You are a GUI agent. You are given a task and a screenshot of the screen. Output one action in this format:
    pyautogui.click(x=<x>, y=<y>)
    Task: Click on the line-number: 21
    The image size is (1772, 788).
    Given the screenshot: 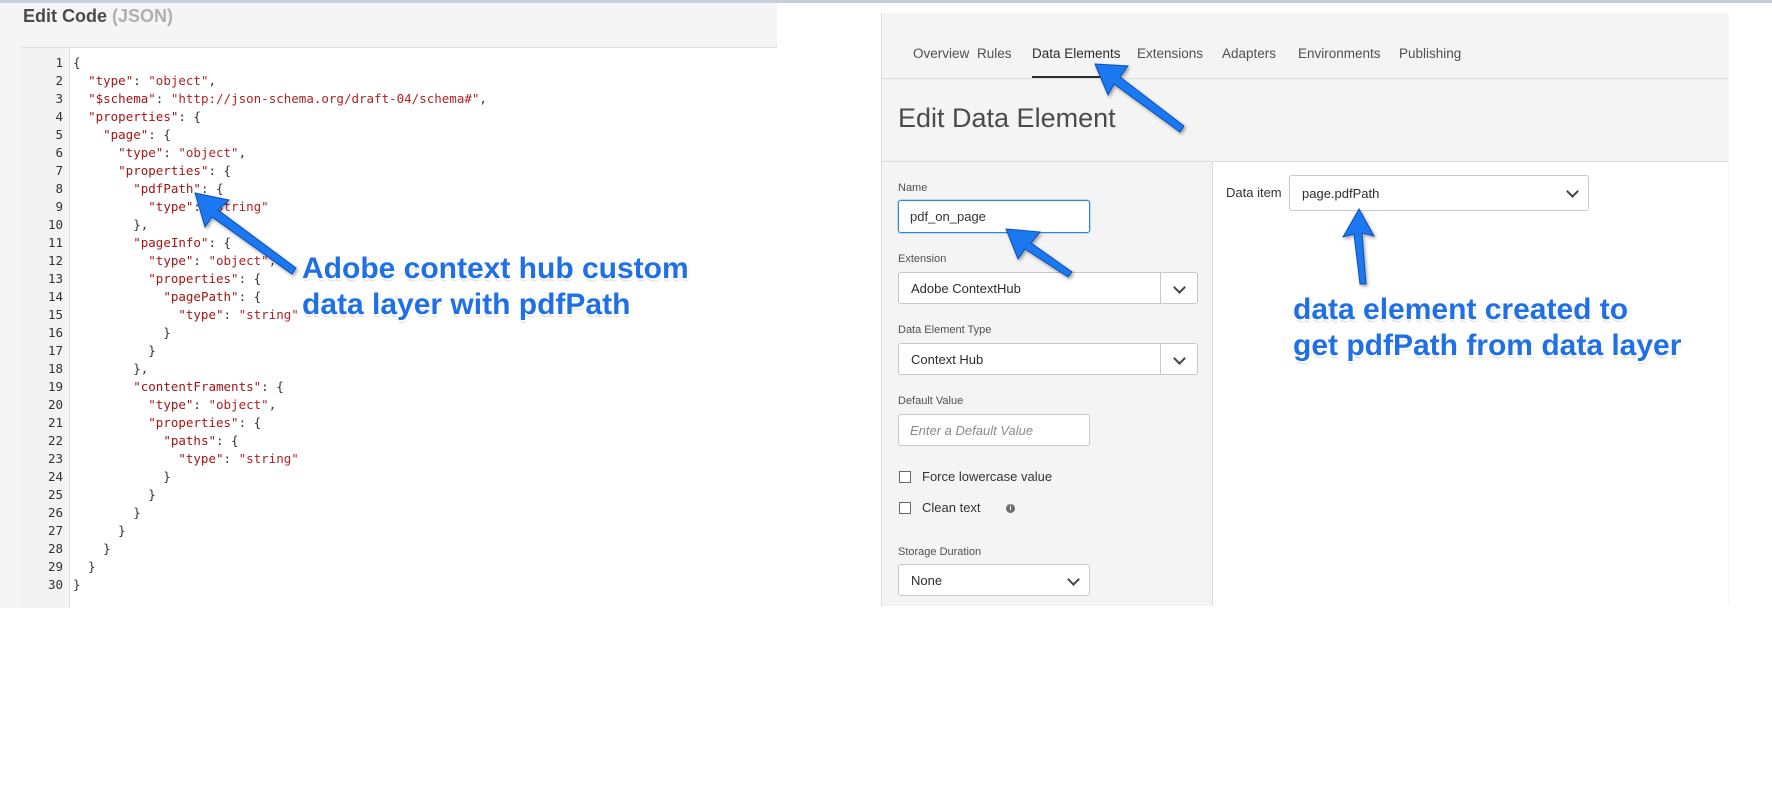 What is the action you would take?
    pyautogui.click(x=55, y=422)
    